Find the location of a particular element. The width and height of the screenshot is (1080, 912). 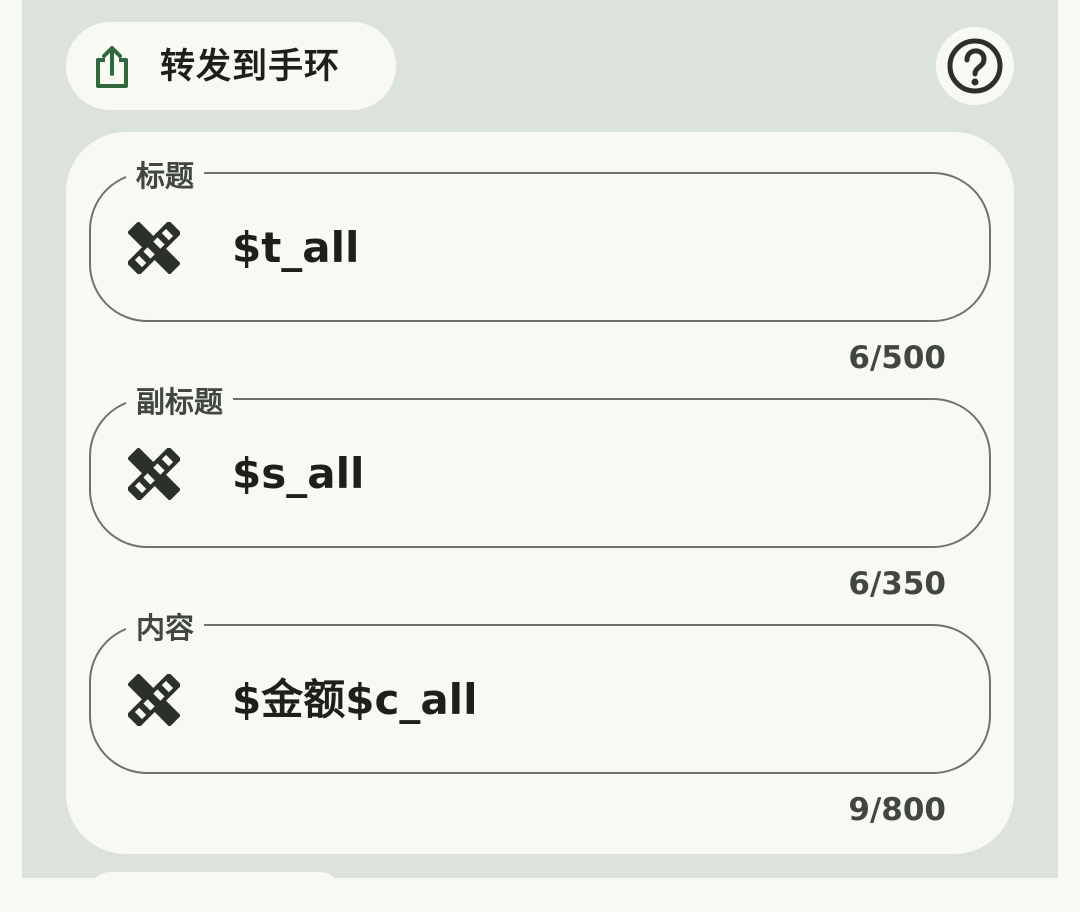

help-button is located at coordinates (975, 66).